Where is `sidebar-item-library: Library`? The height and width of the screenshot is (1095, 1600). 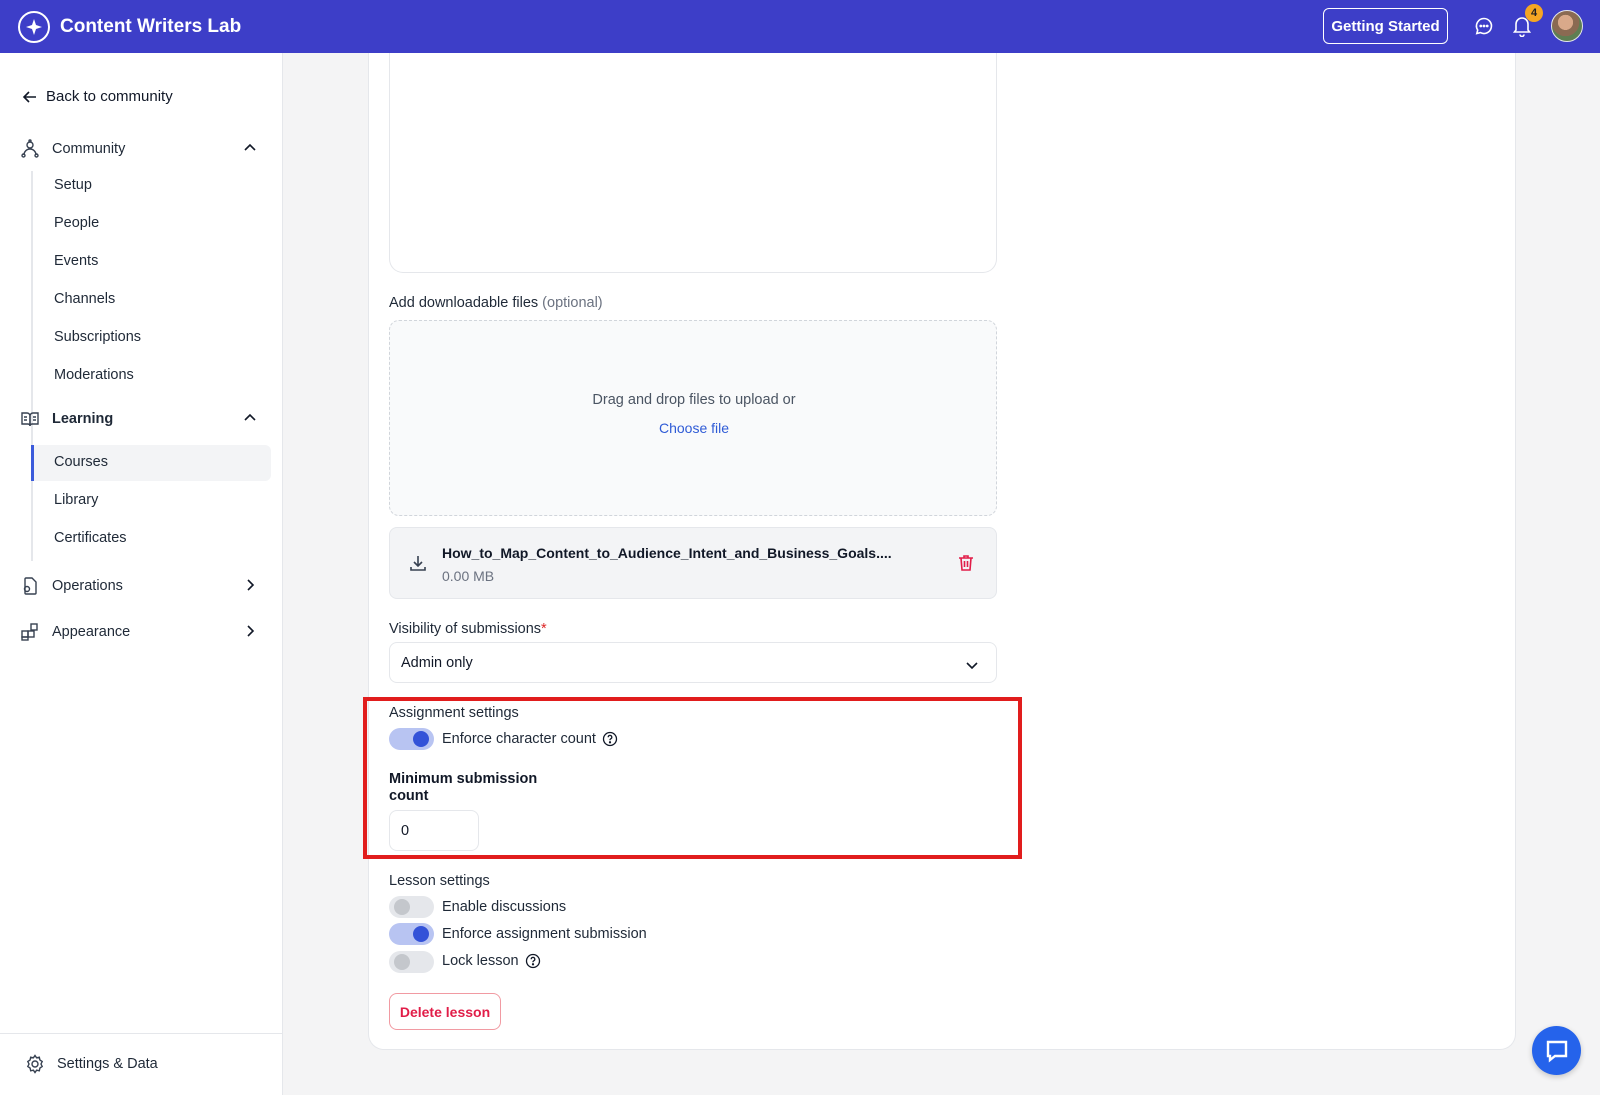 sidebar-item-library: Library is located at coordinates (76, 500).